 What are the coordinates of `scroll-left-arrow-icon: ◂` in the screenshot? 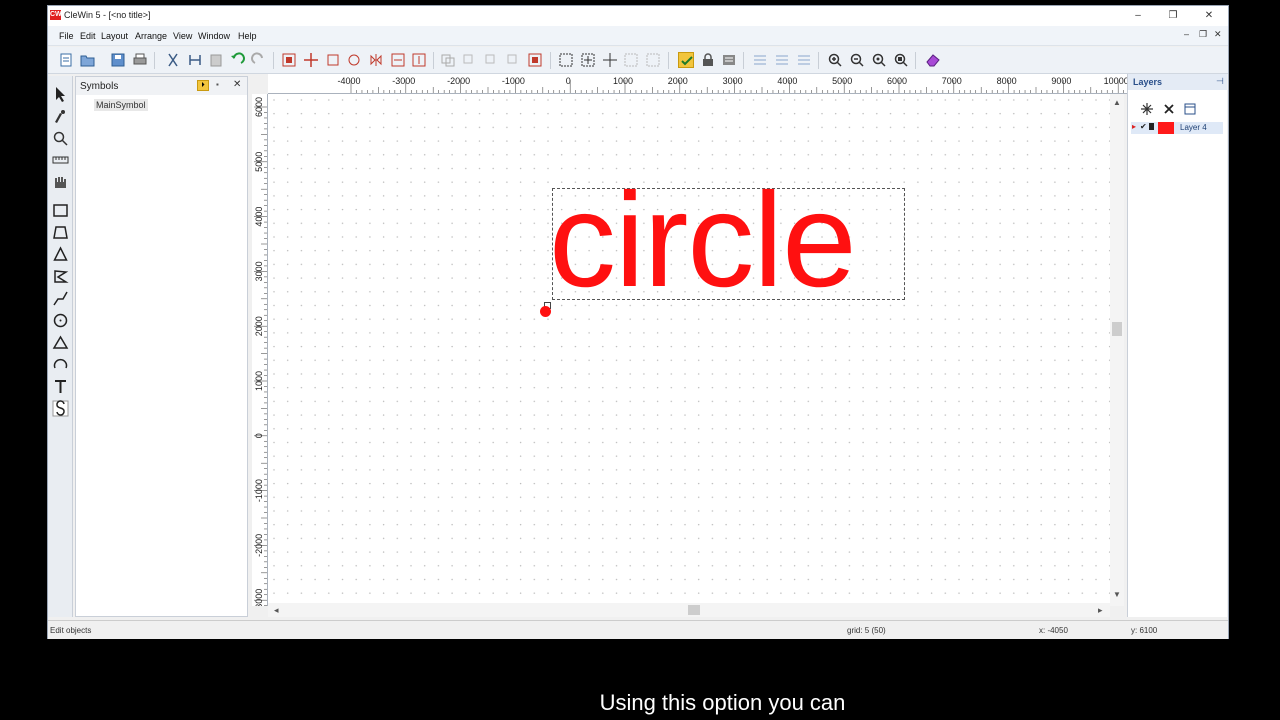 It's located at (276, 610).